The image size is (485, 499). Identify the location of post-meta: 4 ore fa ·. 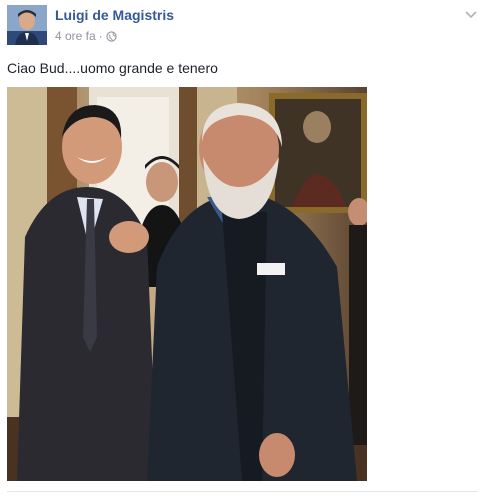
(86, 36).